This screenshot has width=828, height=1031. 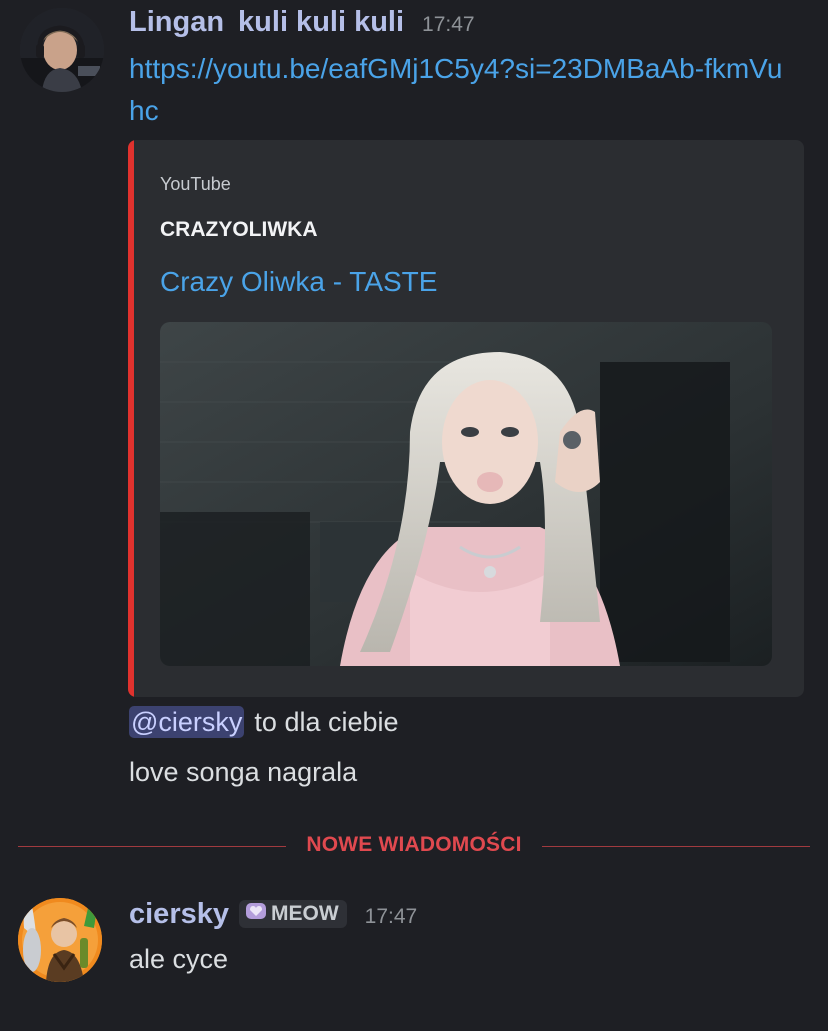 What do you see at coordinates (195, 184) in the screenshot?
I see `embed-provider: YouTube` at bounding box center [195, 184].